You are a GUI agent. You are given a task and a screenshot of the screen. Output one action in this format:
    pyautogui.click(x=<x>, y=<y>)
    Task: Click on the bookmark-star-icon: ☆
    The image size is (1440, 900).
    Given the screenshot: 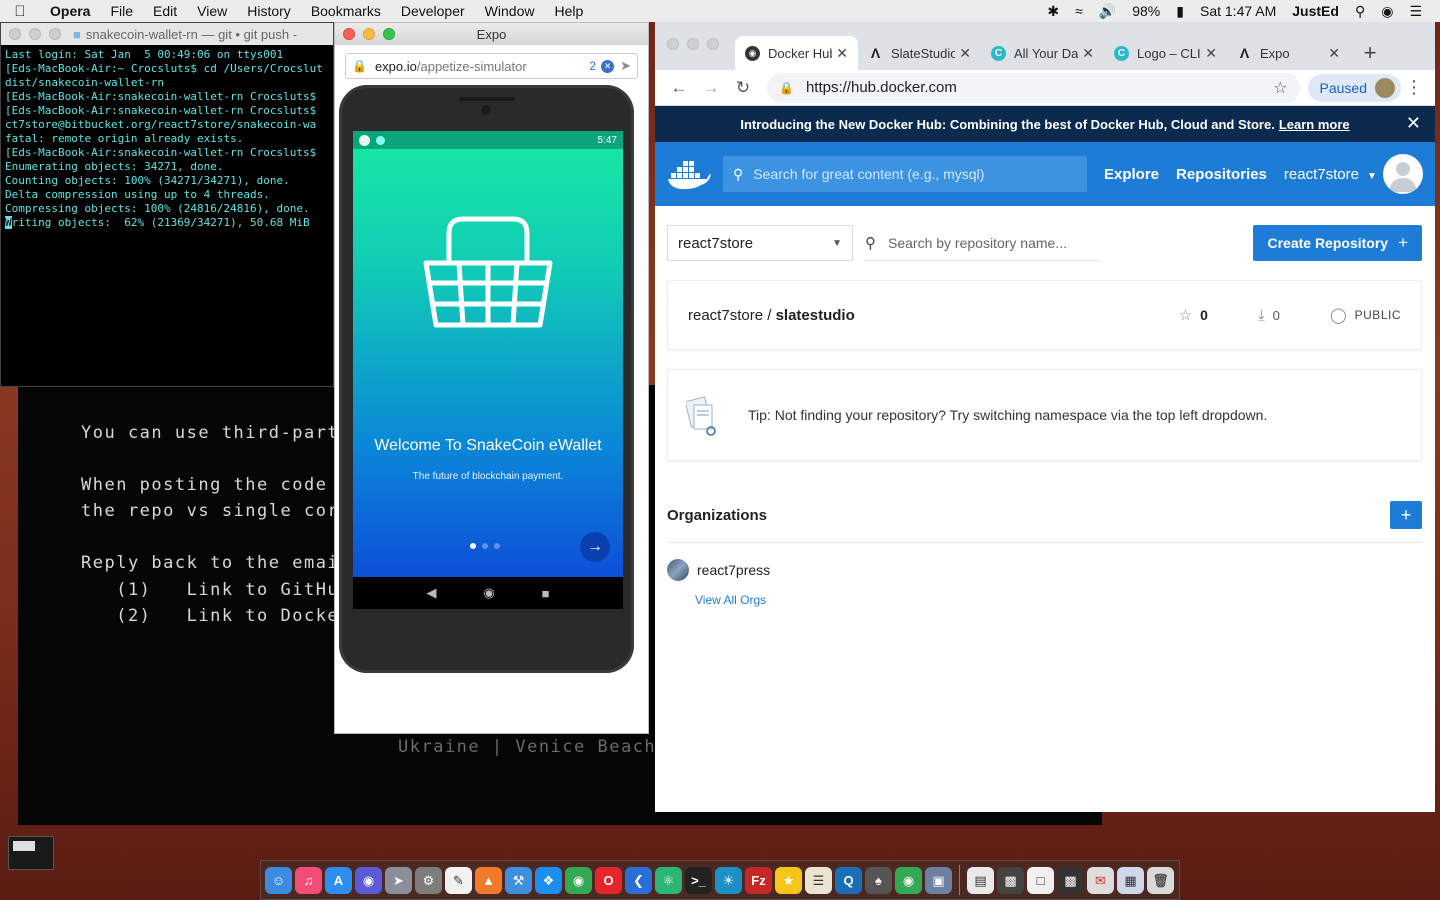 What is the action you would take?
    pyautogui.click(x=1280, y=88)
    